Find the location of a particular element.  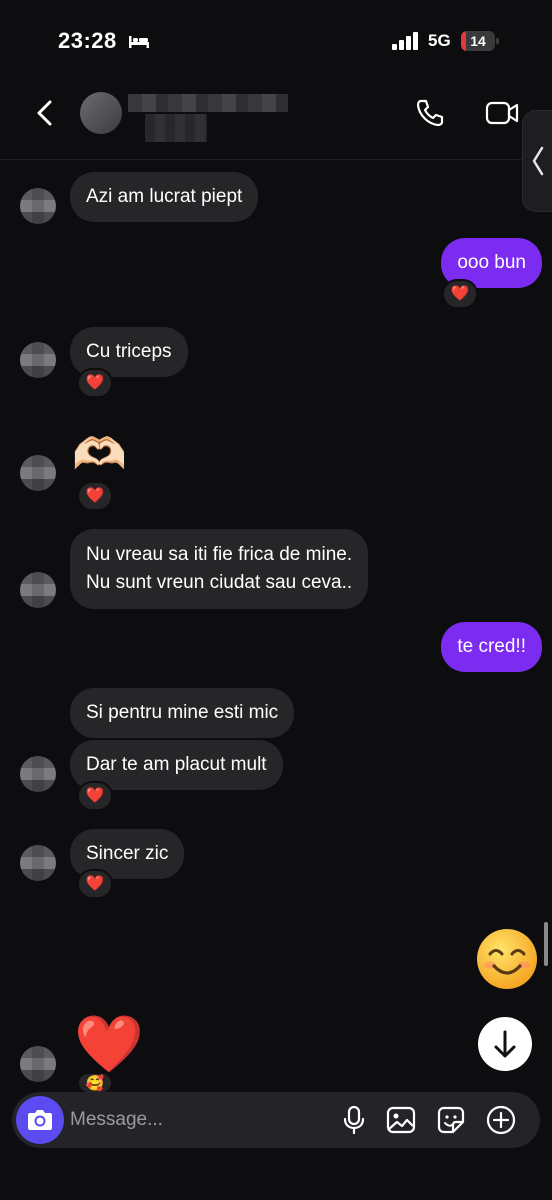

arrow-down-icon is located at coordinates (505, 1044).